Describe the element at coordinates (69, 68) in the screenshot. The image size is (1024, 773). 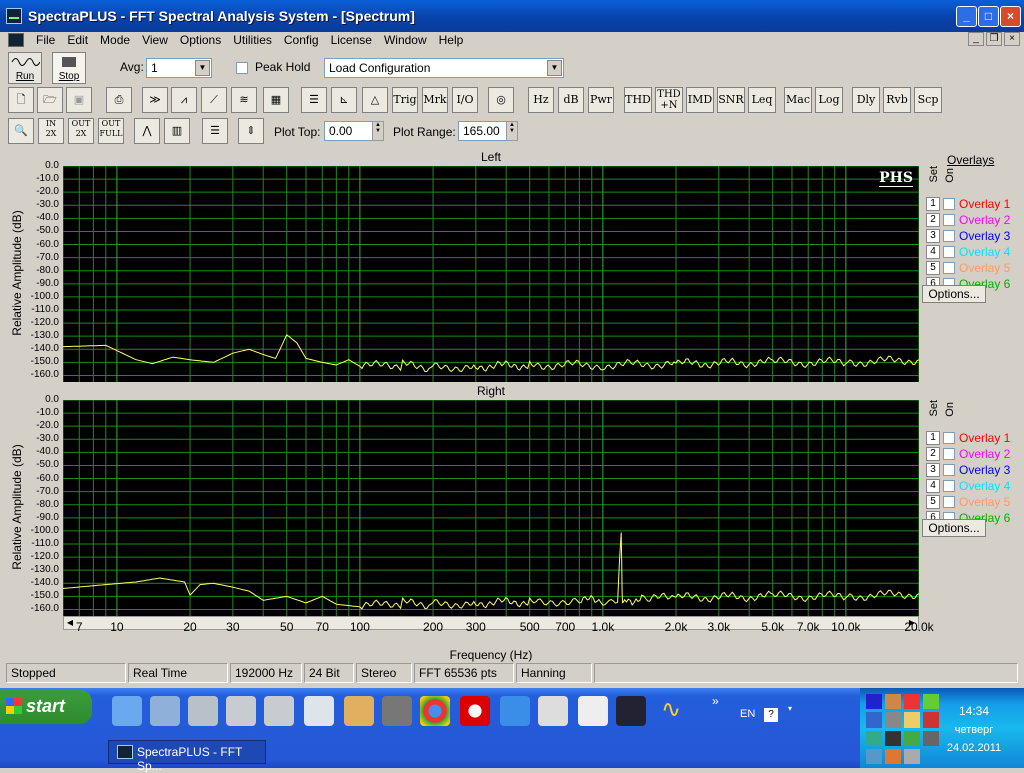
I see `stop-button: Stop` at that location.